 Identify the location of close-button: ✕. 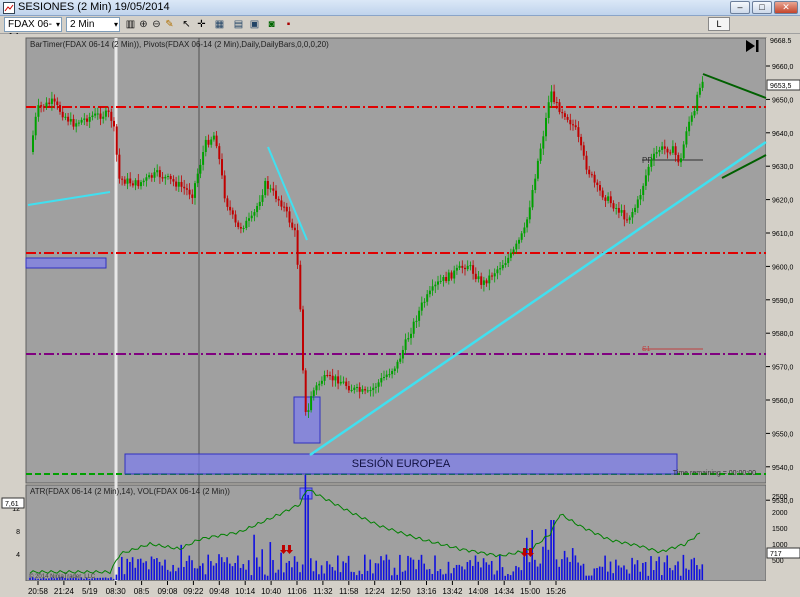
(786, 7).